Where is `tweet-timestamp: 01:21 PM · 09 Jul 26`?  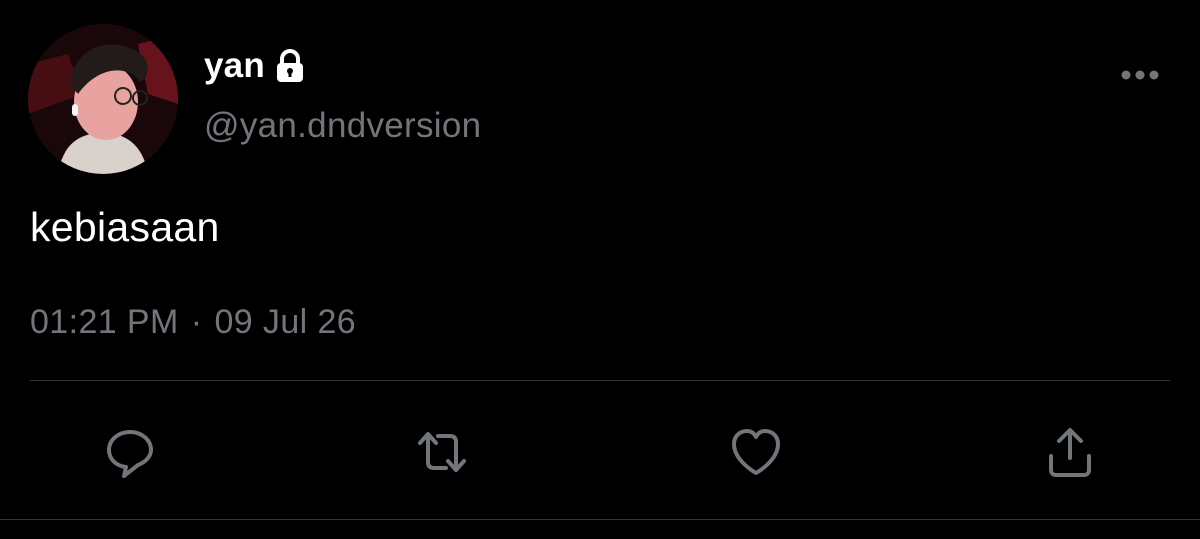
tweet-timestamp: 01:21 PM · 09 Jul 26 is located at coordinates (193, 322).